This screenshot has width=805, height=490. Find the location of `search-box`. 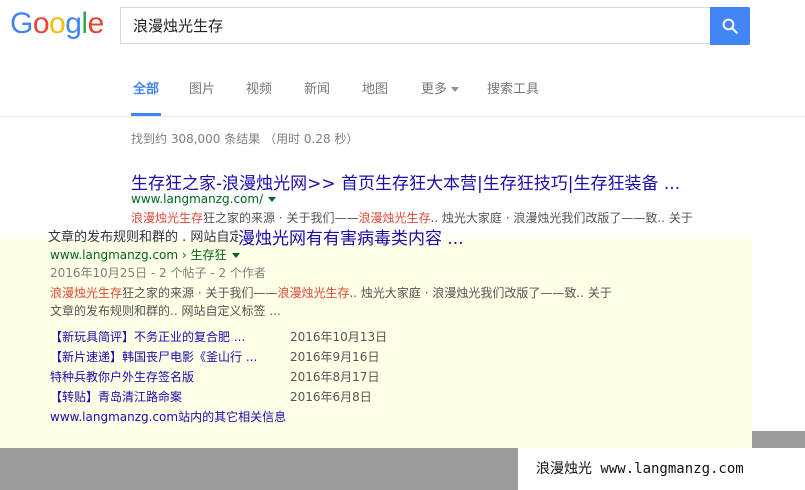

search-box is located at coordinates (415, 26).